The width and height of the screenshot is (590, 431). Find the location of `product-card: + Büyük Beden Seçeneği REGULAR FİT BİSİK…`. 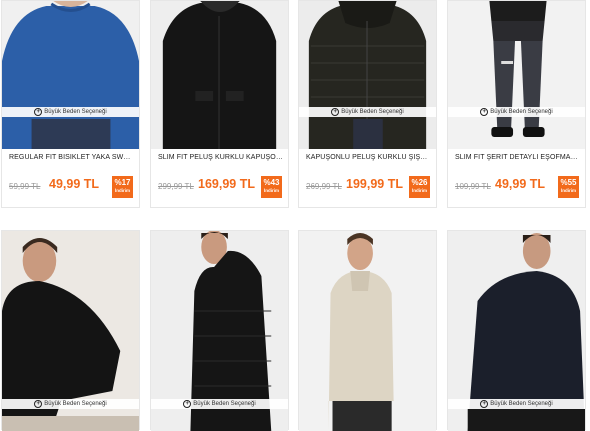

product-card: + Büyük Beden Seçeneği REGULAR FİT BİSİK… is located at coordinates (70, 104).